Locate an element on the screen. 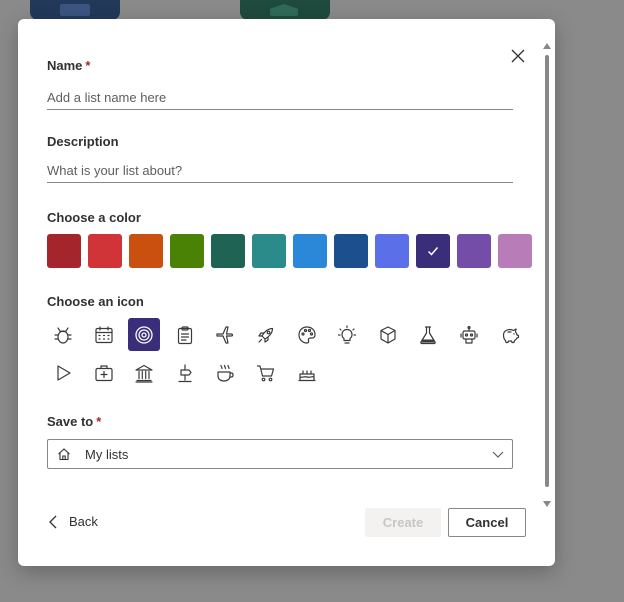 The width and height of the screenshot is (624, 602). name-field-wrapper is located at coordinates (280, 99).